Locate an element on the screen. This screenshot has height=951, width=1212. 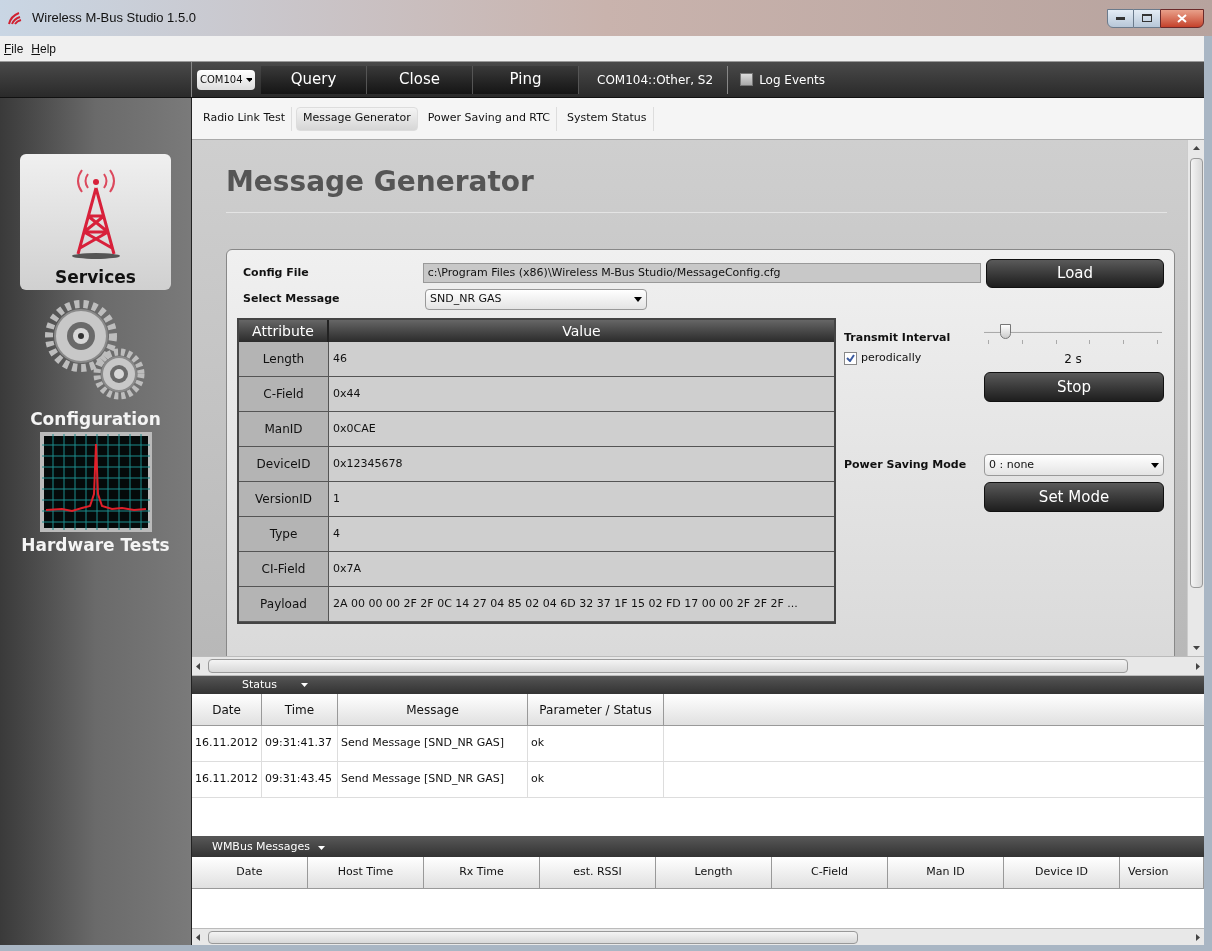
periodically-checkbox: perodically is located at coordinates (914, 358).